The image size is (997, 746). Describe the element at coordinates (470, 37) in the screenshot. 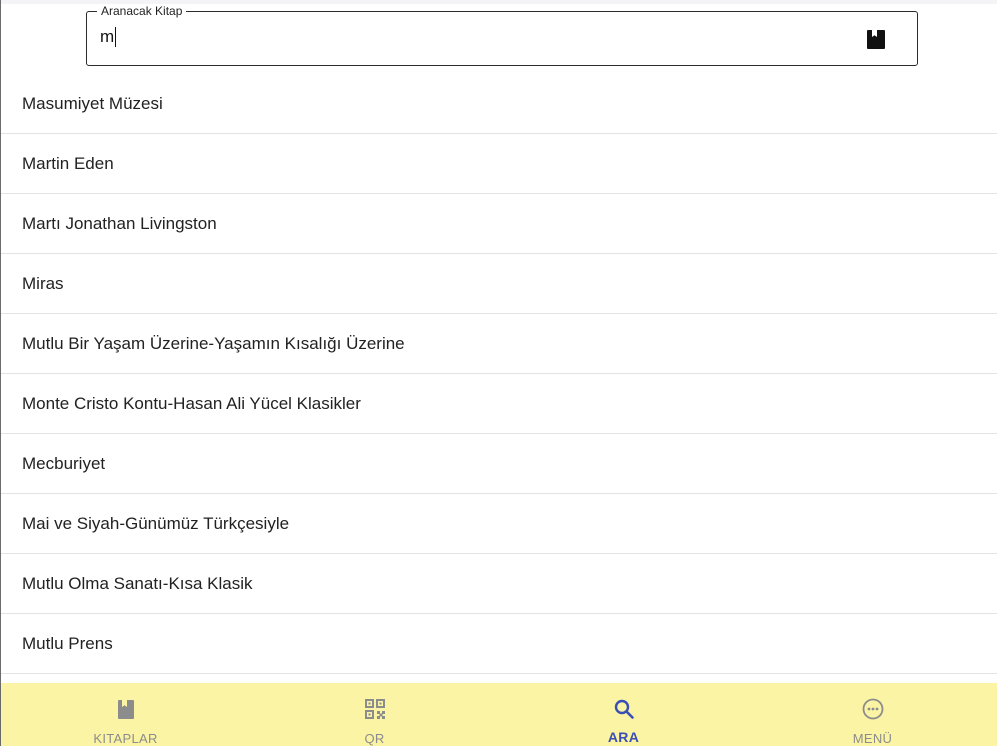

I see `search-input: m` at that location.